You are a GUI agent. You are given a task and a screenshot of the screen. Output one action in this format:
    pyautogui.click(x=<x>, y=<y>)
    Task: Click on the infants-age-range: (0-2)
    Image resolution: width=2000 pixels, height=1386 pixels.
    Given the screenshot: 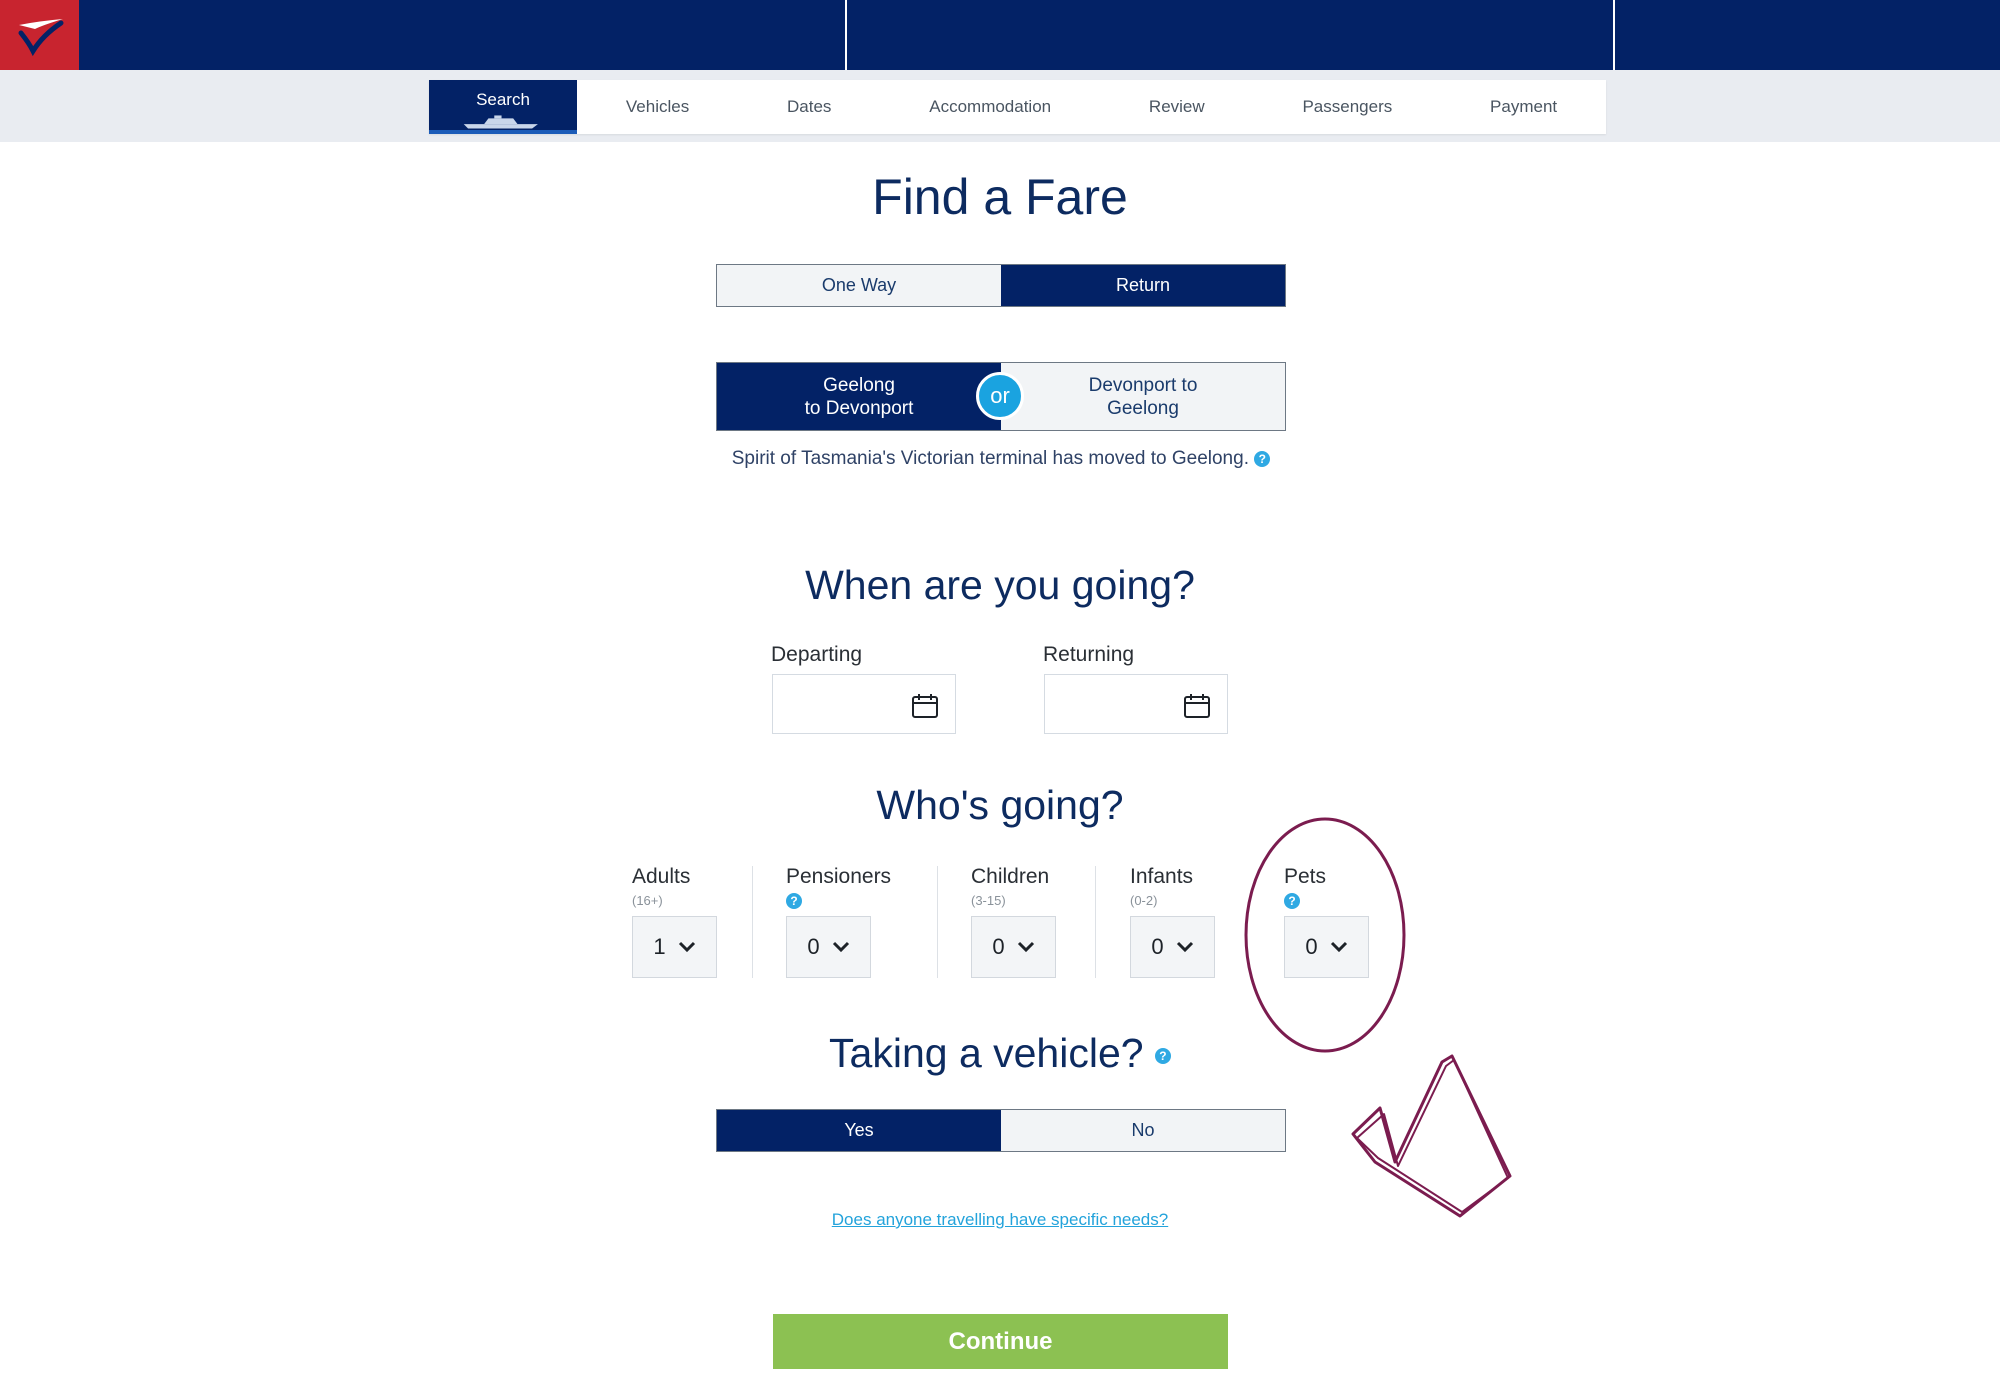 What is the action you would take?
    pyautogui.click(x=1144, y=900)
    